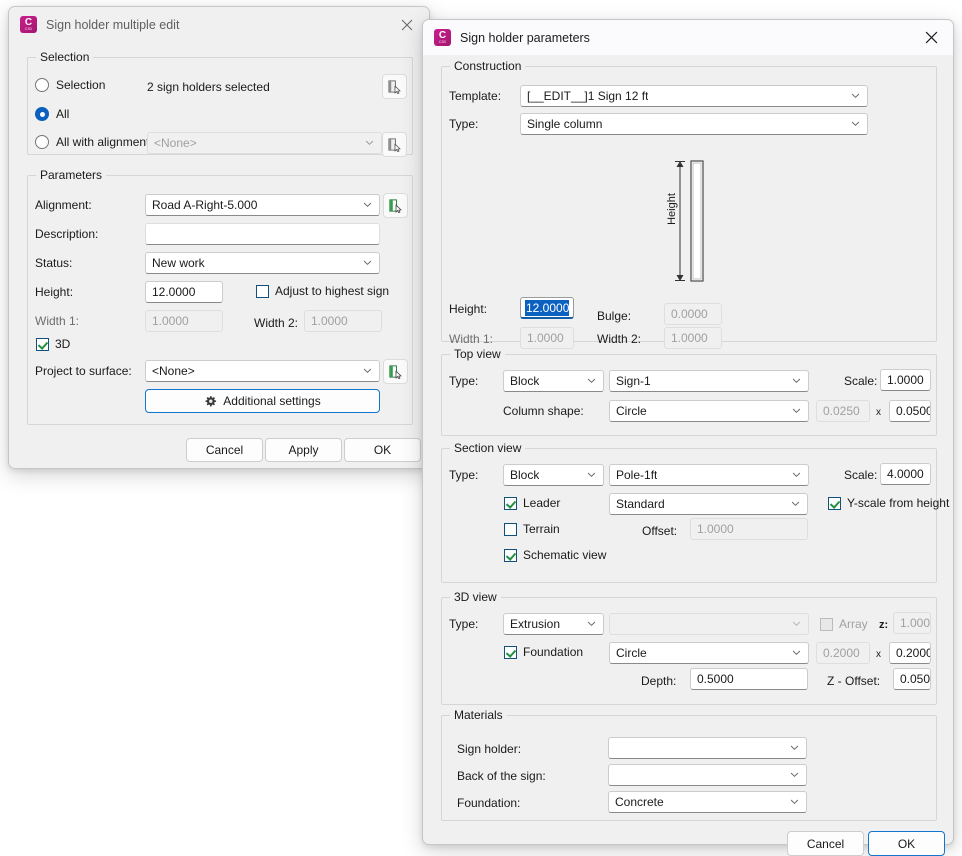  Describe the element at coordinates (688, 37) in the screenshot. I see `right-dialog-titlebar: C C3D Sign holder parameters` at that location.